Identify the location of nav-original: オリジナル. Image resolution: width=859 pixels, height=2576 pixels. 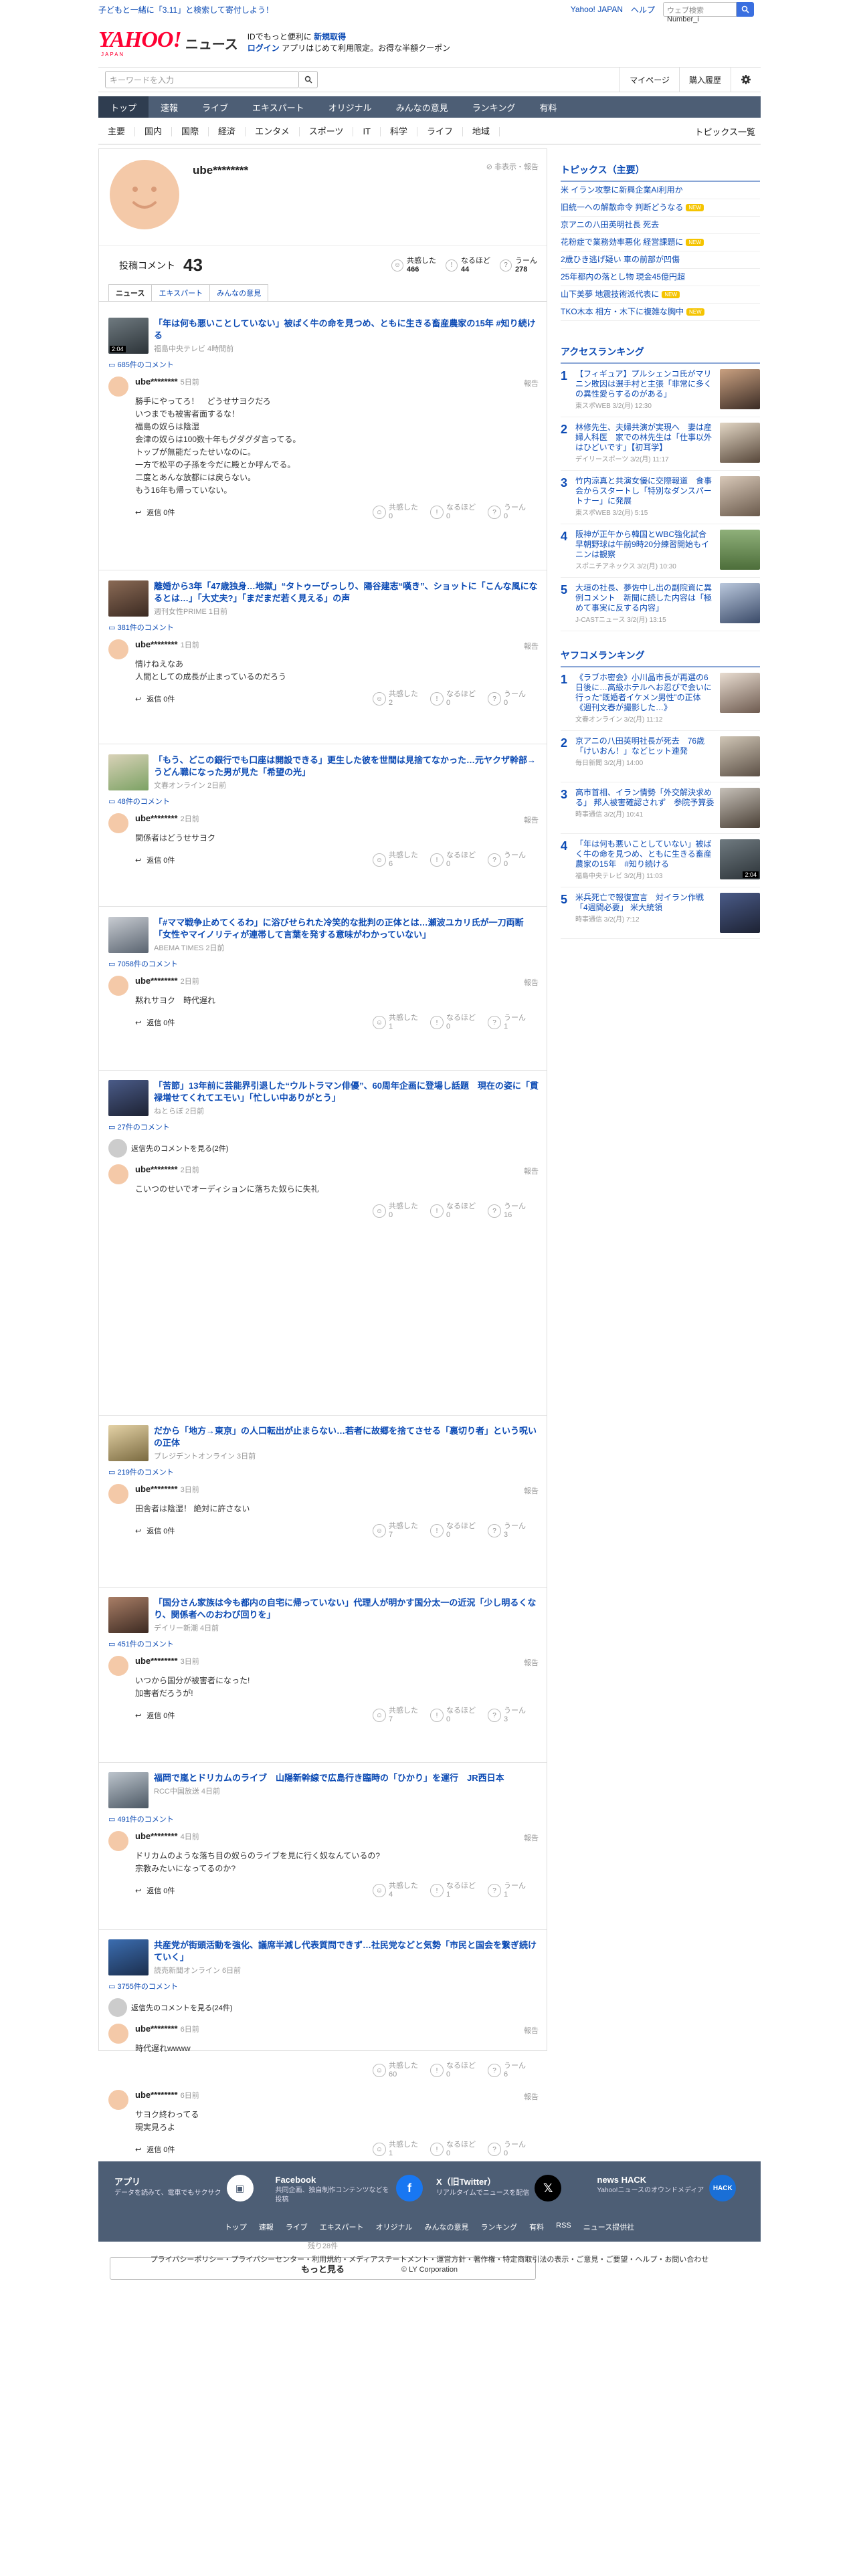
(350, 107).